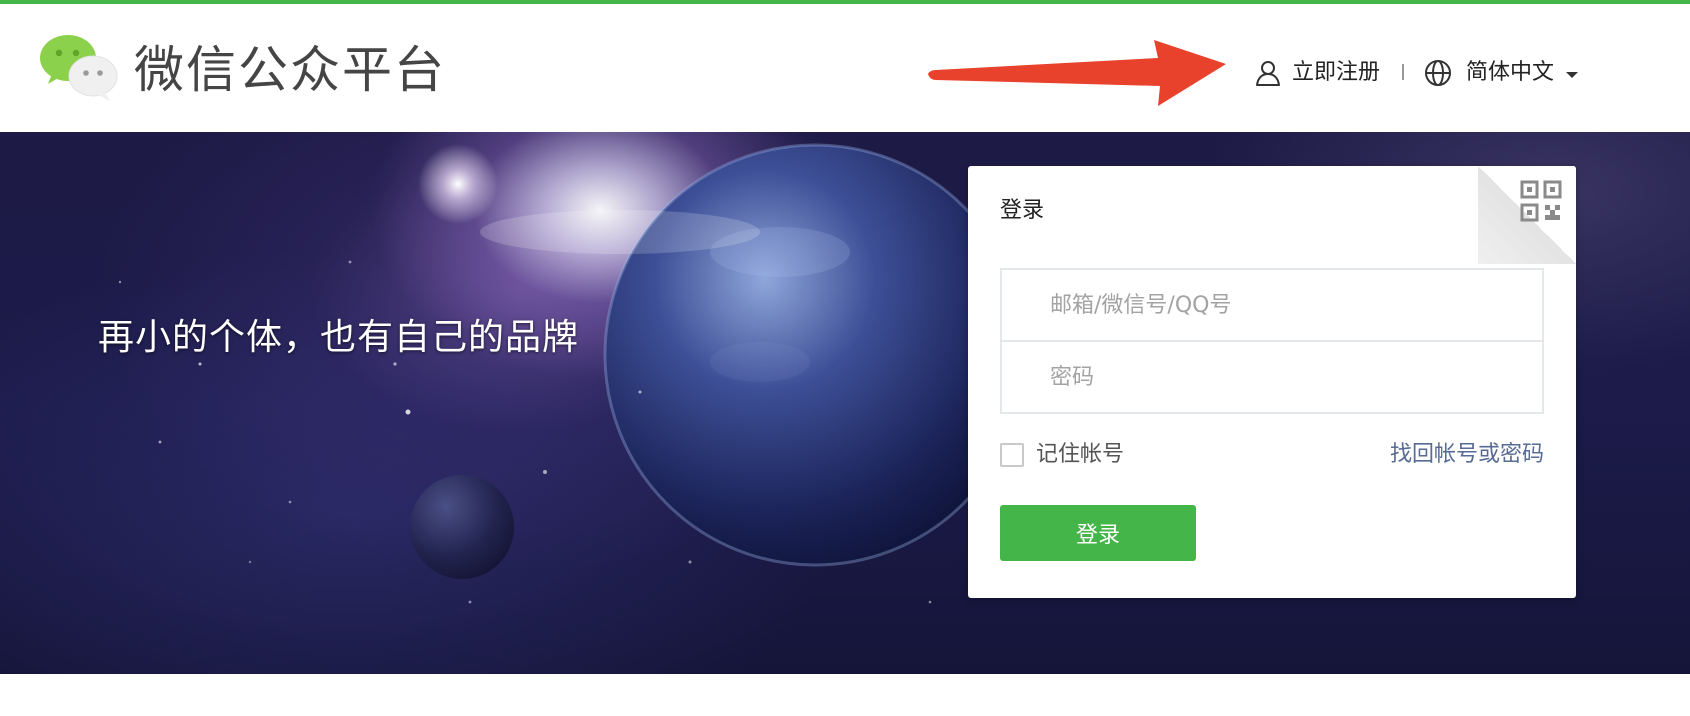 Image resolution: width=1690 pixels, height=716 pixels. Describe the element at coordinates (845, 695) in the screenshot. I see `page-footer-area` at that location.